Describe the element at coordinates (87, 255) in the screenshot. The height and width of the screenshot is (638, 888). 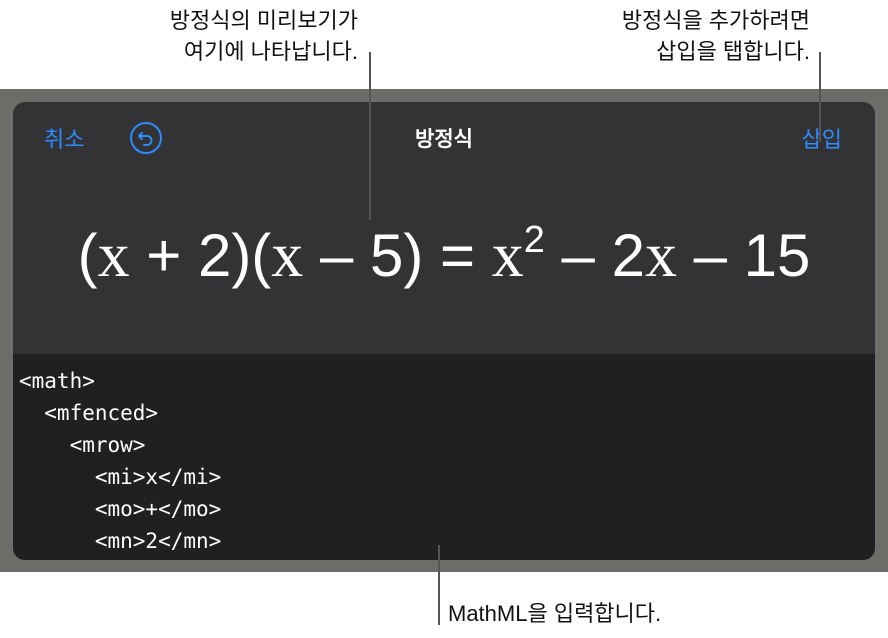
I see `equation-part: (` at that location.